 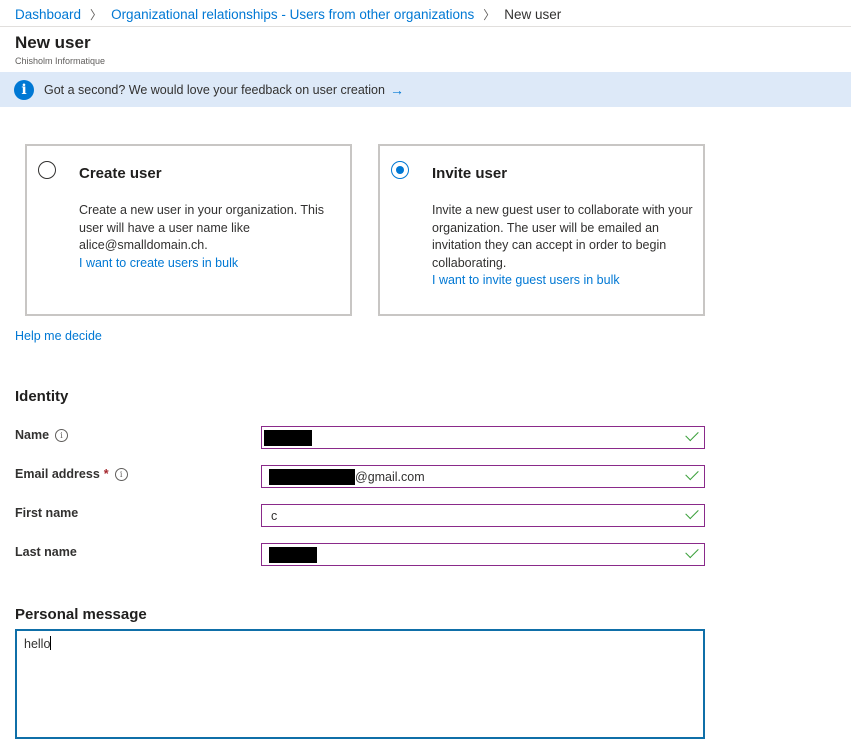 I want to click on last-name-label-text: Last name, so click(x=46, y=552).